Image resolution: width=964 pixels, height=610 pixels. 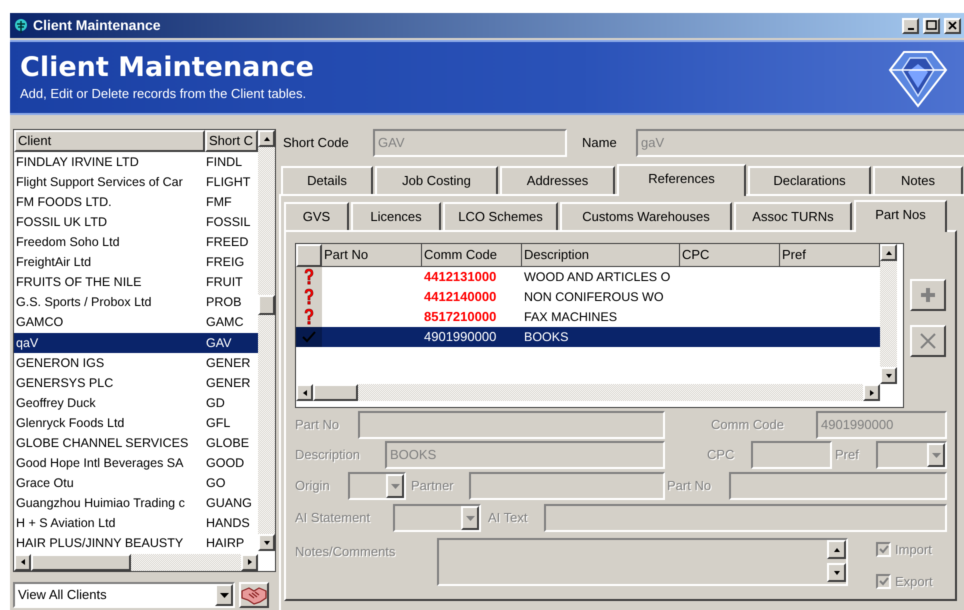 I want to click on tab: Assoc TURNs, so click(x=793, y=216).